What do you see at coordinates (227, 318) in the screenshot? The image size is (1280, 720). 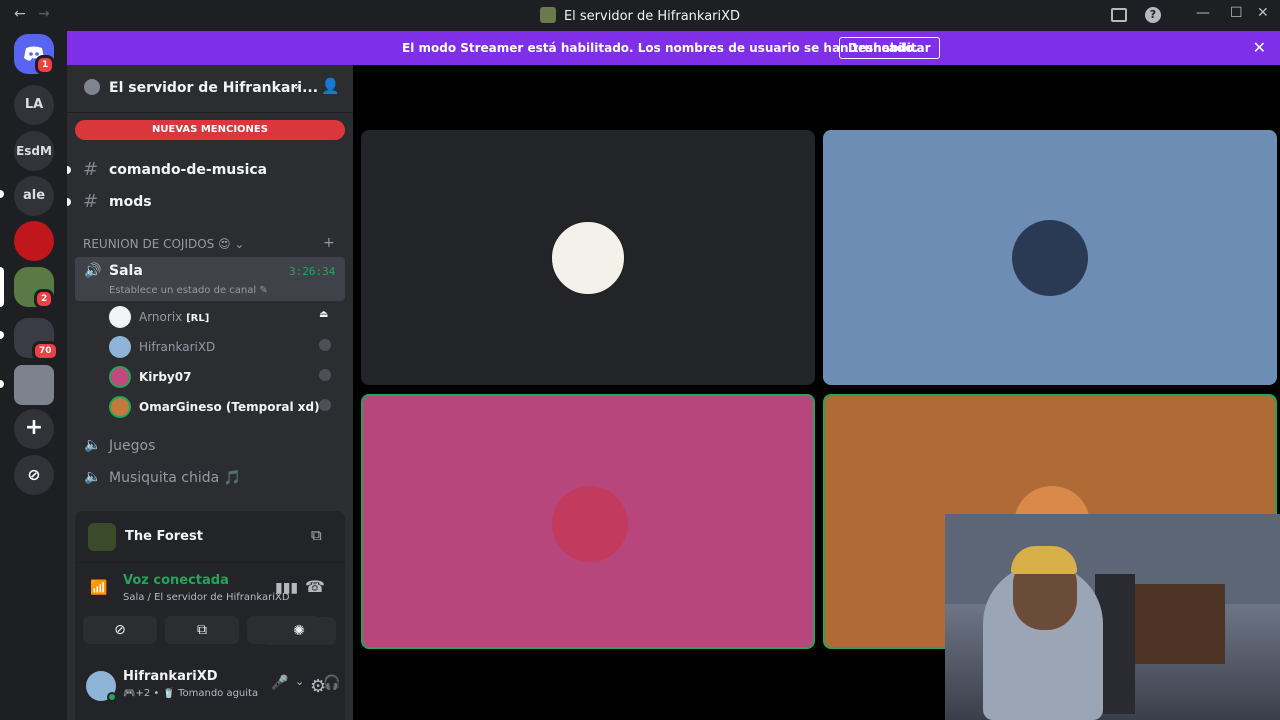 I see `voice-member-arnorix: Arnorix [RL] ⏏` at bounding box center [227, 318].